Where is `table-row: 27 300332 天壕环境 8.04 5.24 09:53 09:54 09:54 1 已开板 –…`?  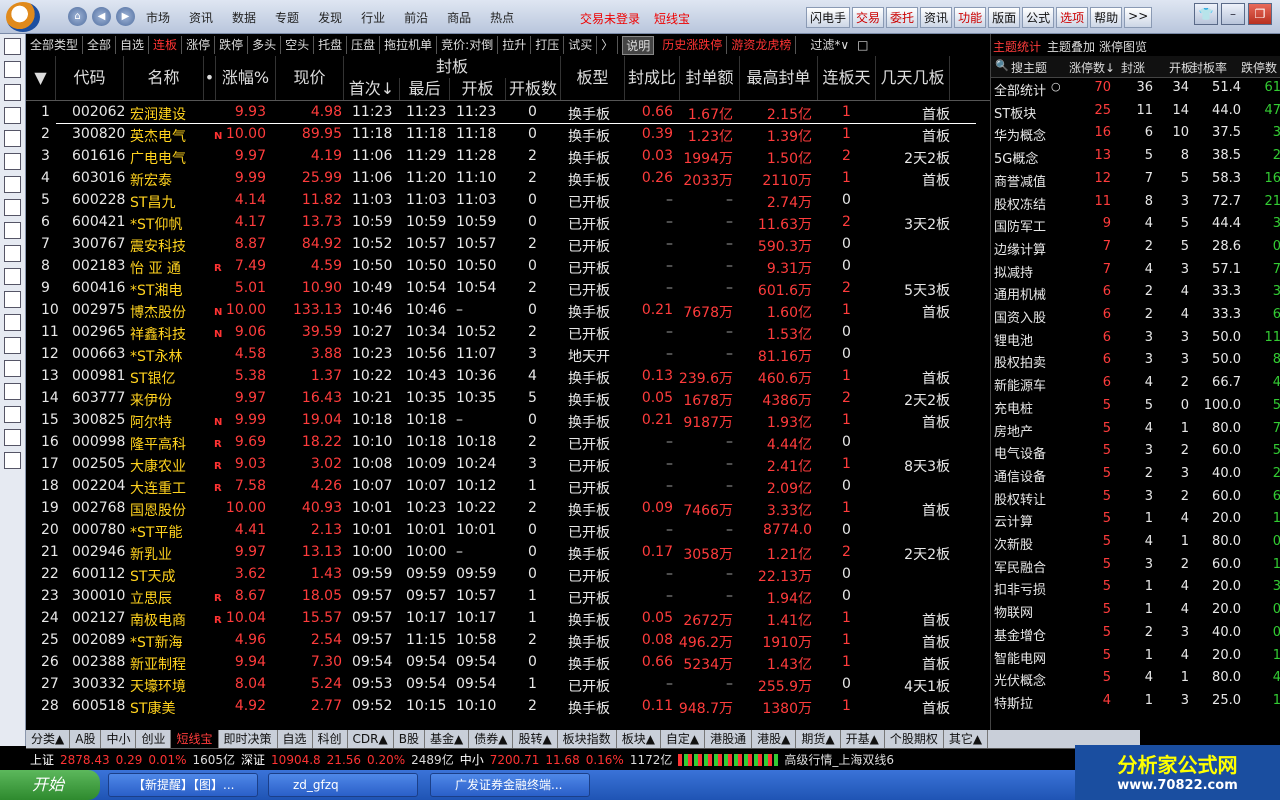
table-row: 27 300332 天壕环境 8.04 5.24 09:53 09:54 09:54 1 已开板 –… is located at coordinates (508, 685).